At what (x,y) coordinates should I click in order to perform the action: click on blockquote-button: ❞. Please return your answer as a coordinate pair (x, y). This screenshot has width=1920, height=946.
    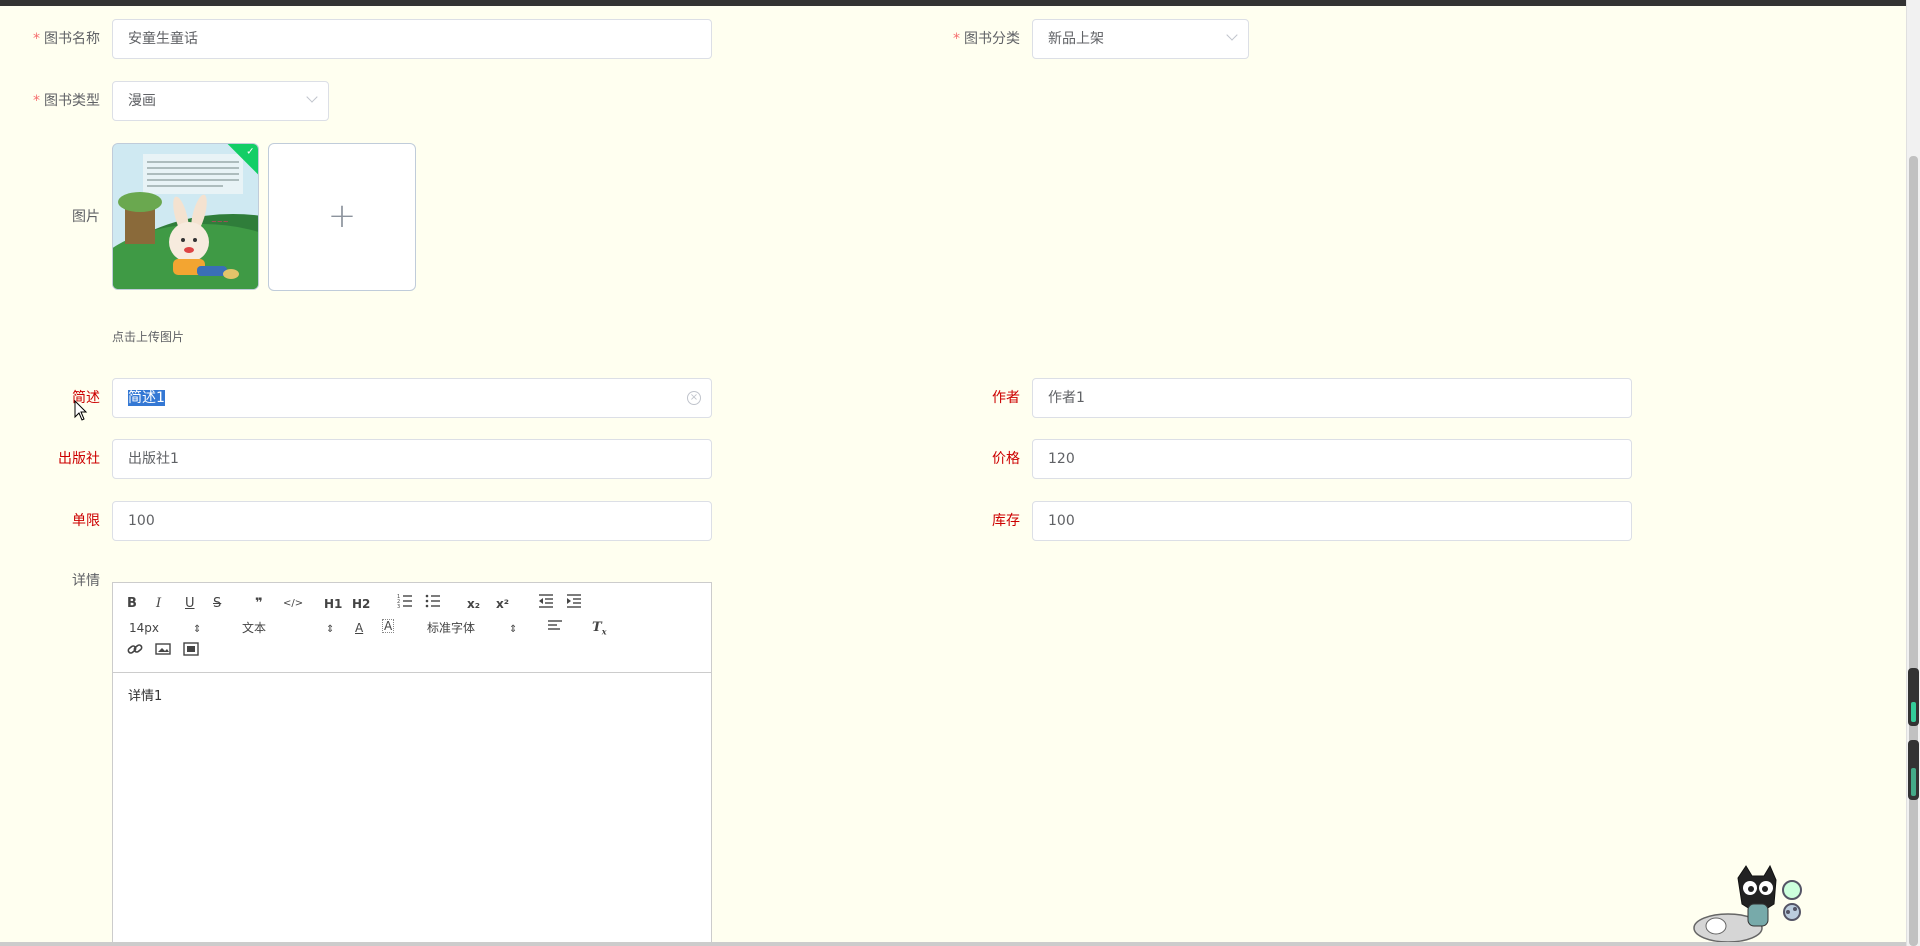
    Looking at the image, I should click on (259, 604).